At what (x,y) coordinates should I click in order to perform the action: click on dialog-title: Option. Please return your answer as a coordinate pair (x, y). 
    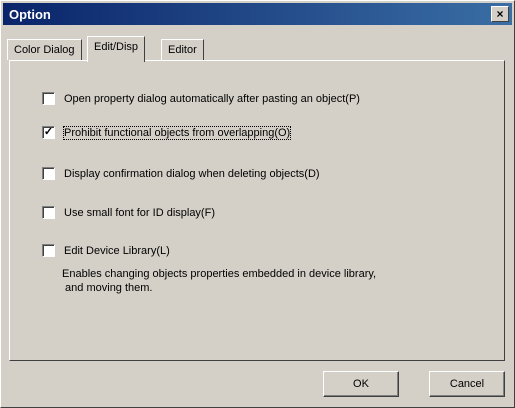
    Looking at the image, I should click on (30, 14).